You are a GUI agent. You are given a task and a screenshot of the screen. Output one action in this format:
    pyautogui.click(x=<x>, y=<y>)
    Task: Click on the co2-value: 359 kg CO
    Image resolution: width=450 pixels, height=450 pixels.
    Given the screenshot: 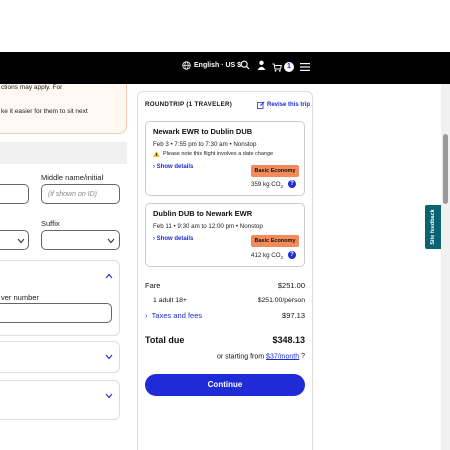 What is the action you would take?
    pyautogui.click(x=266, y=184)
    